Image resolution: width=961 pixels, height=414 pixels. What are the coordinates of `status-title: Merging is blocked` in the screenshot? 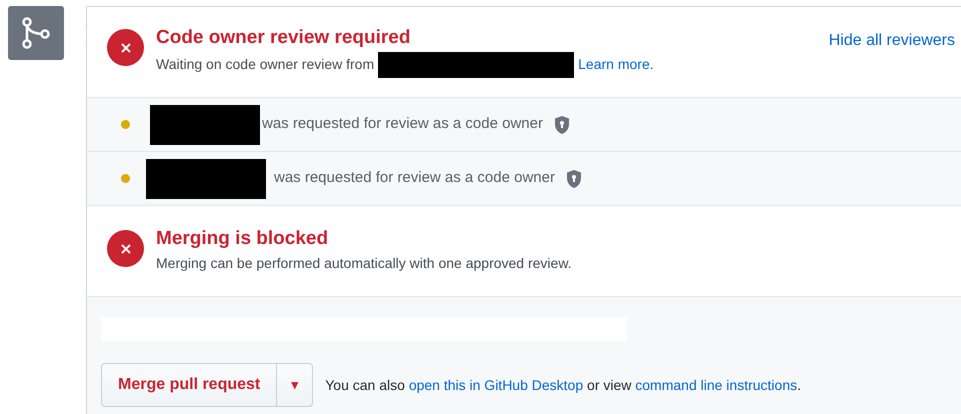 It's located at (243, 239).